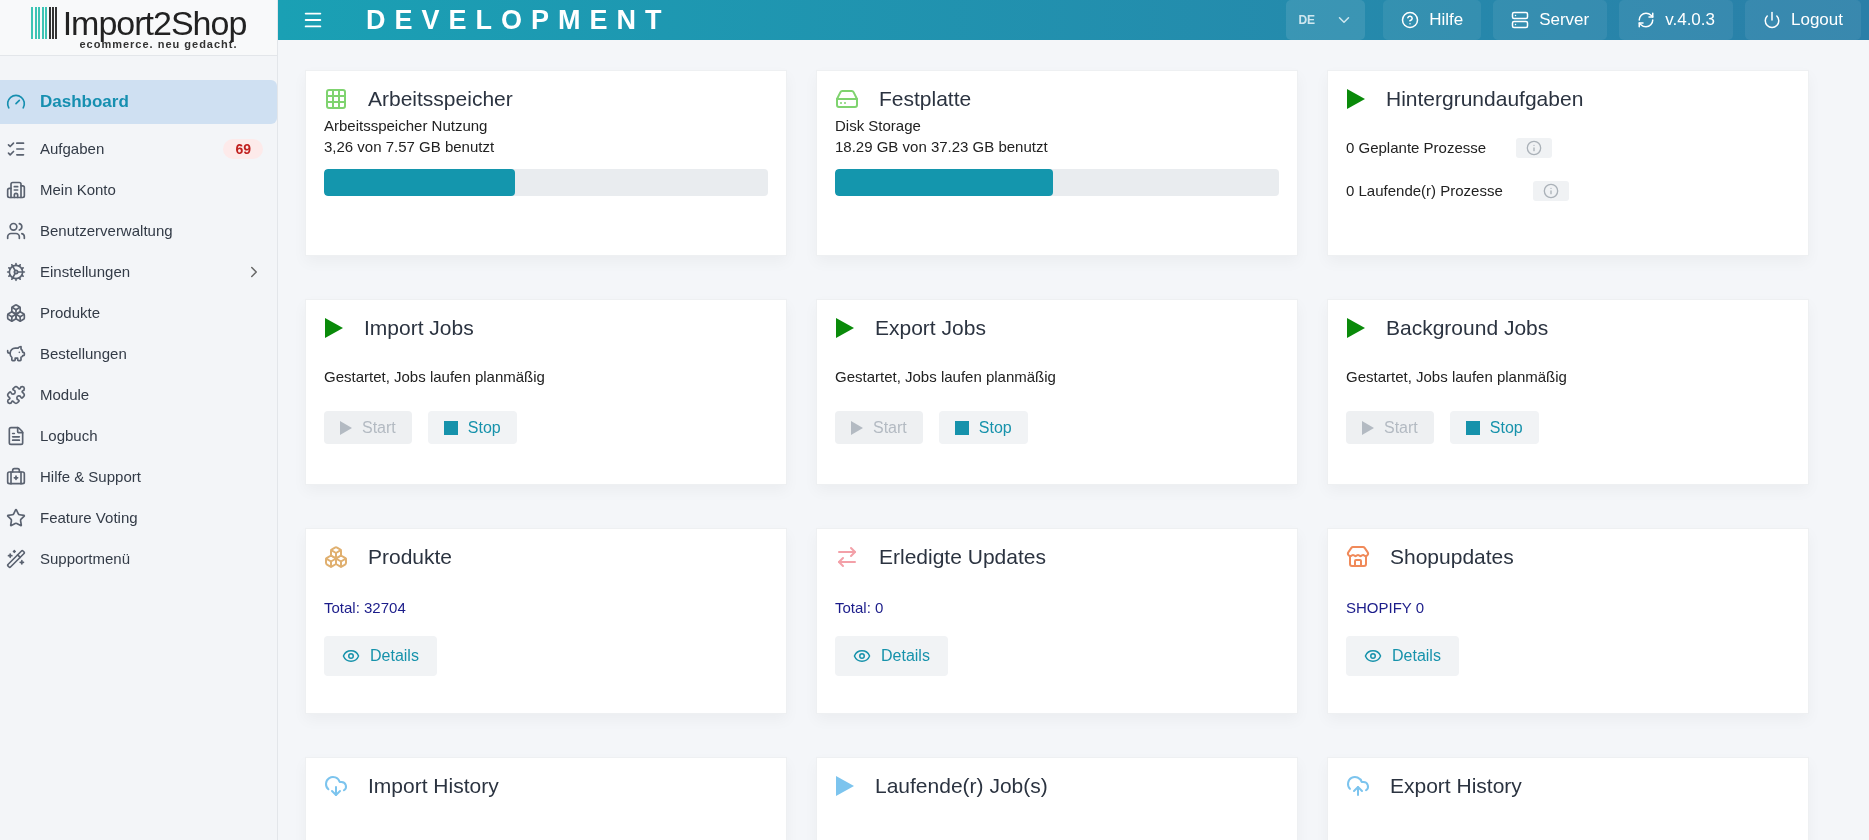 This screenshot has height=840, width=1869. I want to click on header-button: v.4.0.3, so click(1676, 20).